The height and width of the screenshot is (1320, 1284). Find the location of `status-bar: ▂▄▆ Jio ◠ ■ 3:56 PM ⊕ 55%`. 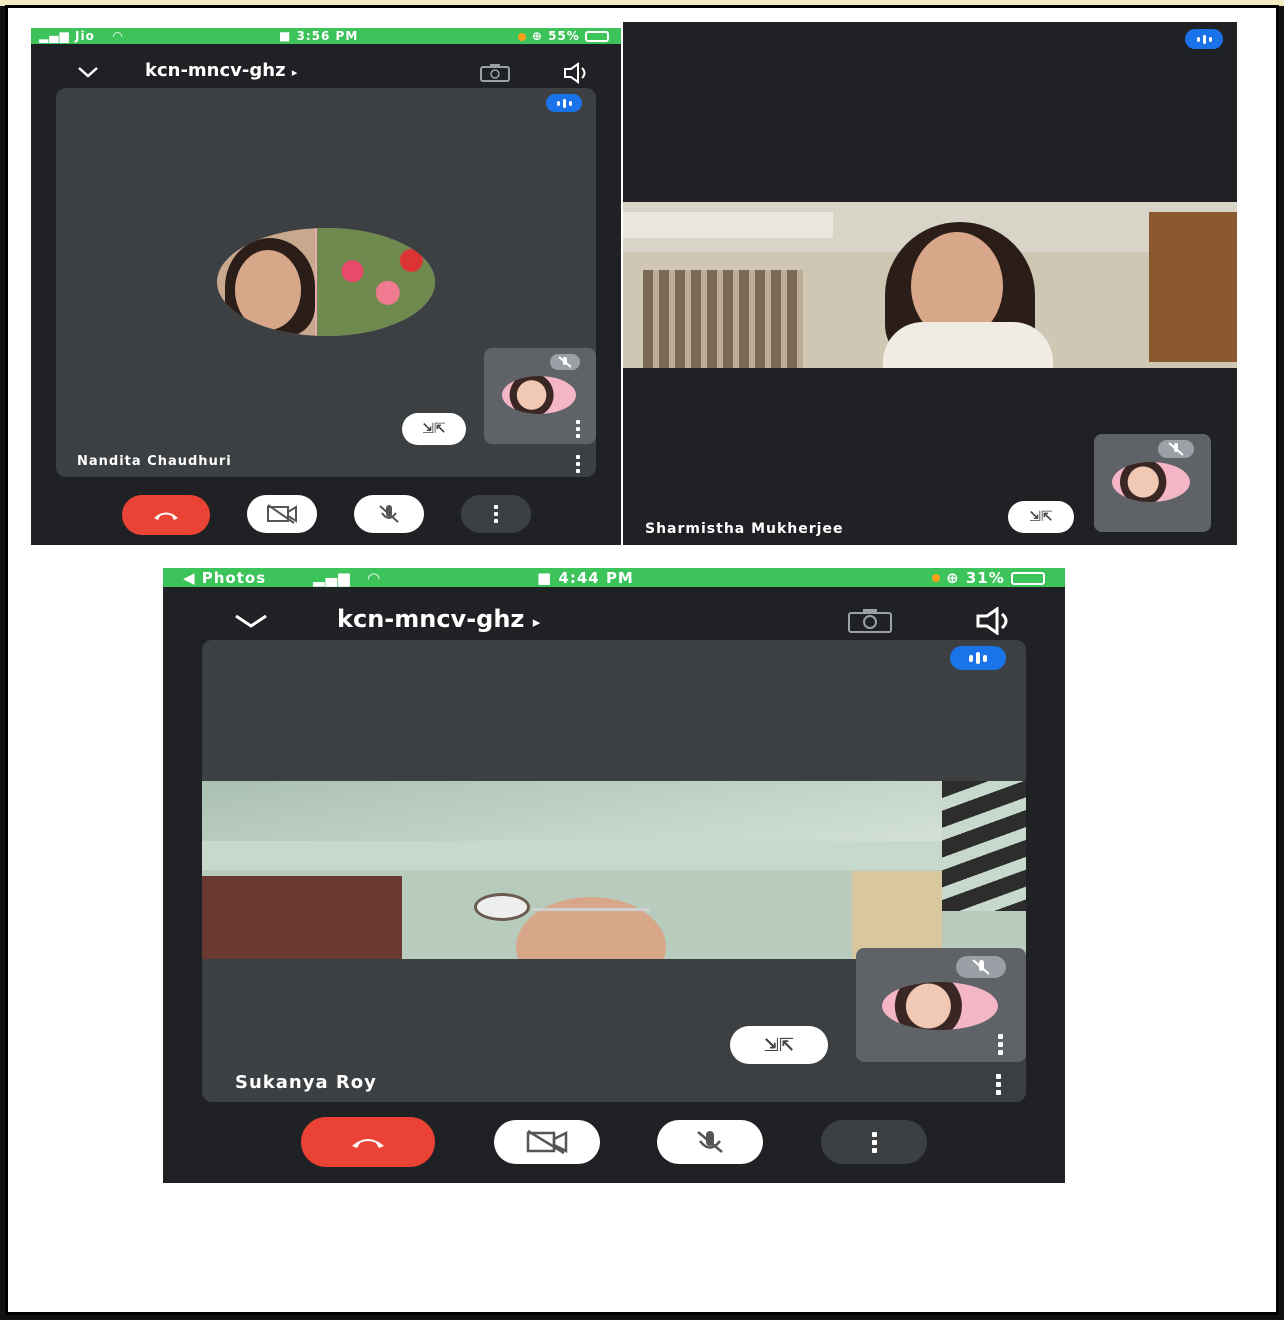

status-bar: ▂▄▆ Jio ◠ ■ 3:56 PM ⊕ 55% is located at coordinates (326, 36).